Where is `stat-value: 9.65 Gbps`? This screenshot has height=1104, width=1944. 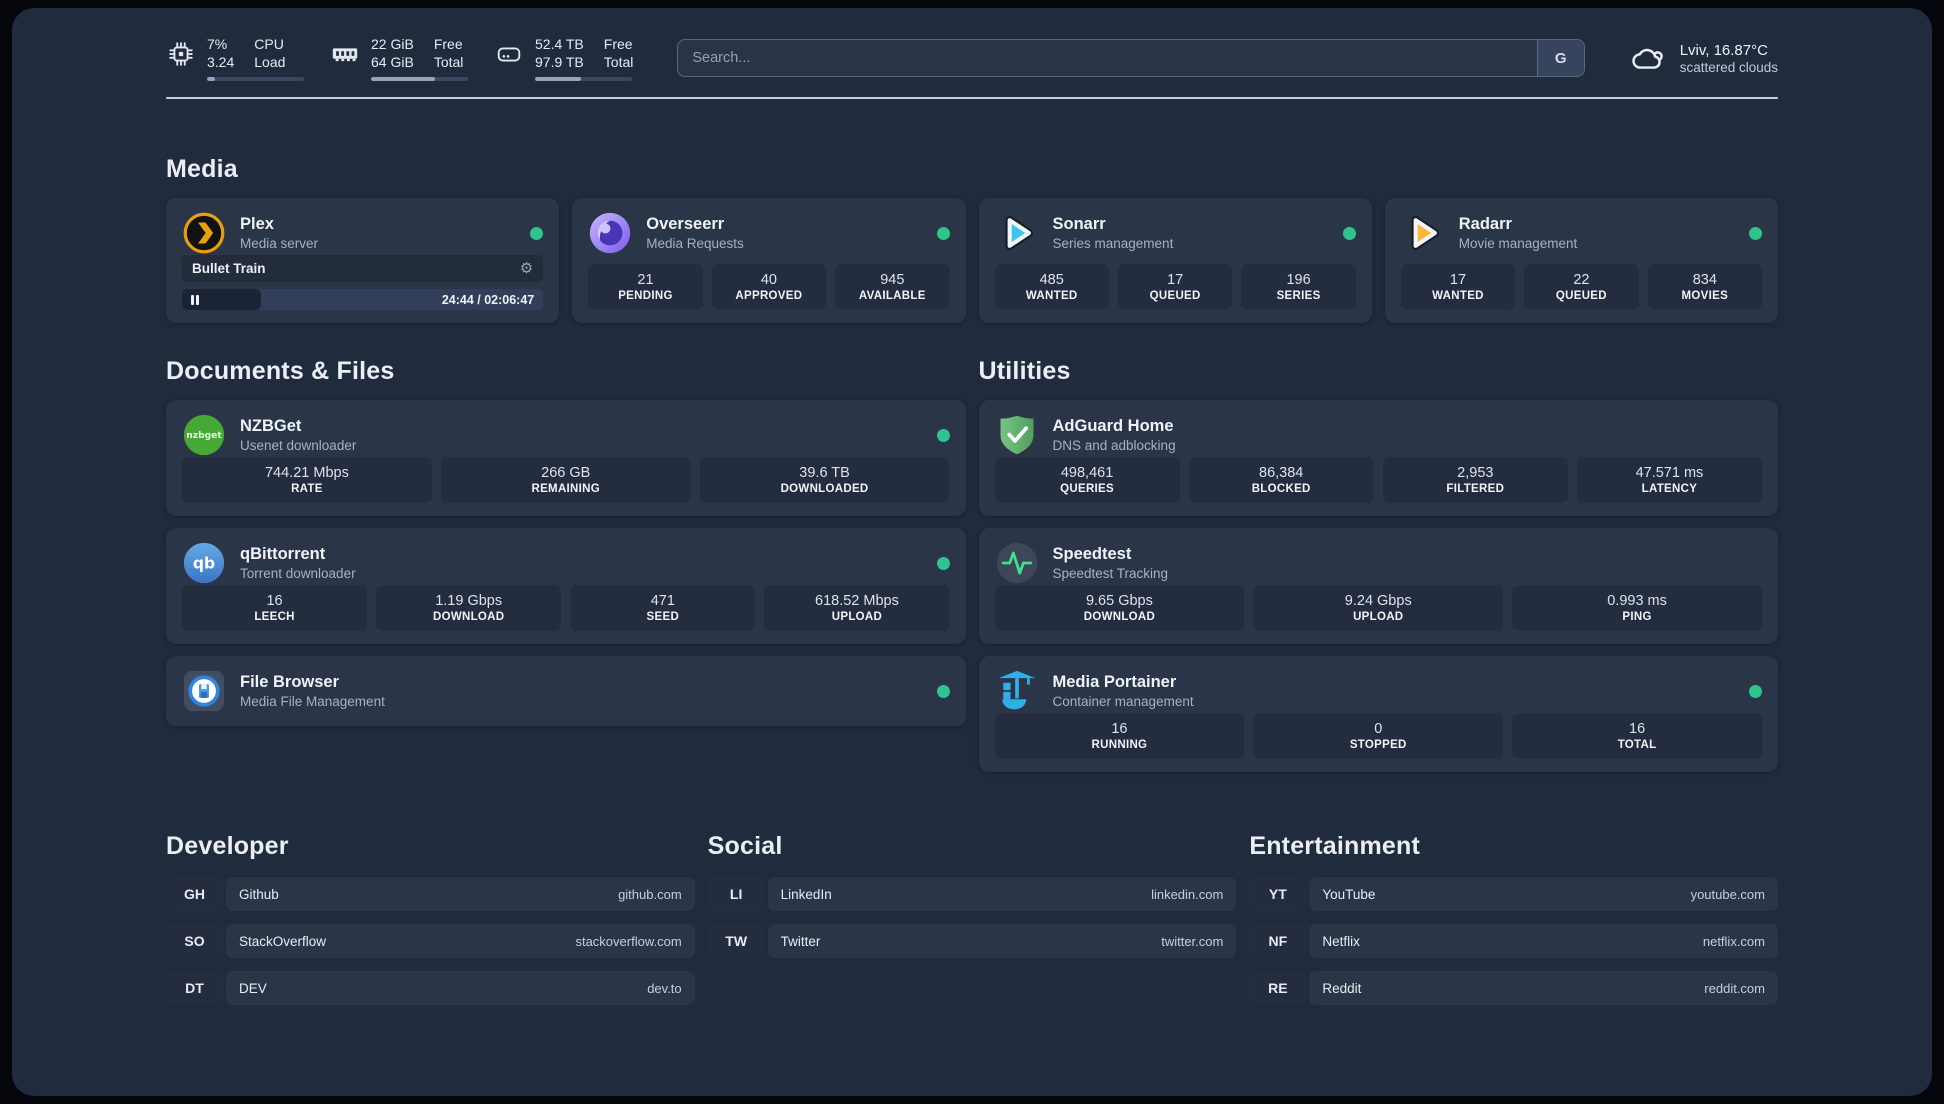 stat-value: 9.65 Gbps is located at coordinates (1119, 601).